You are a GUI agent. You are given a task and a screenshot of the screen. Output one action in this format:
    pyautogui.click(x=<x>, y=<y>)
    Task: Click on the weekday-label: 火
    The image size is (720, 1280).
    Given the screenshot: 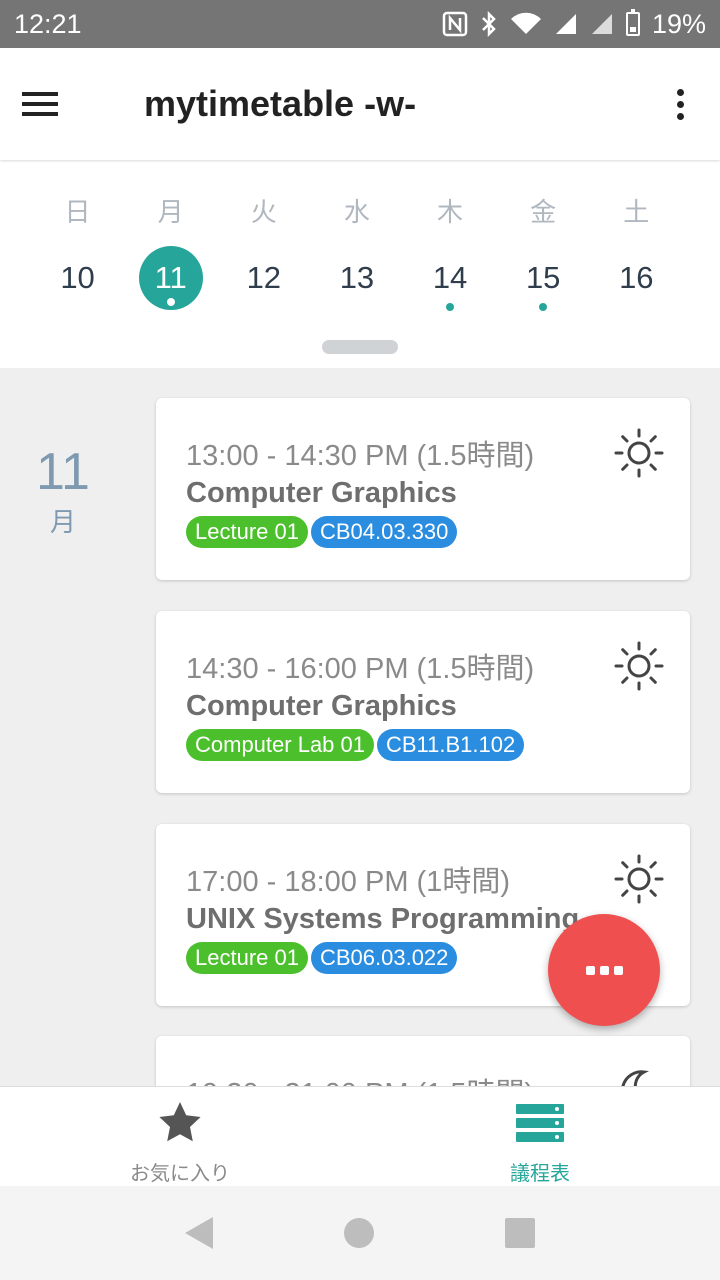 What is the action you would take?
    pyautogui.click(x=263, y=212)
    